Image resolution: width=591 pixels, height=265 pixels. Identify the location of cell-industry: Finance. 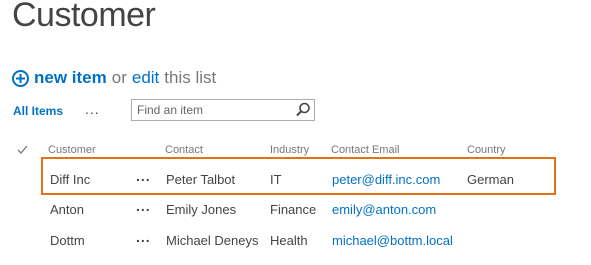
(293, 209).